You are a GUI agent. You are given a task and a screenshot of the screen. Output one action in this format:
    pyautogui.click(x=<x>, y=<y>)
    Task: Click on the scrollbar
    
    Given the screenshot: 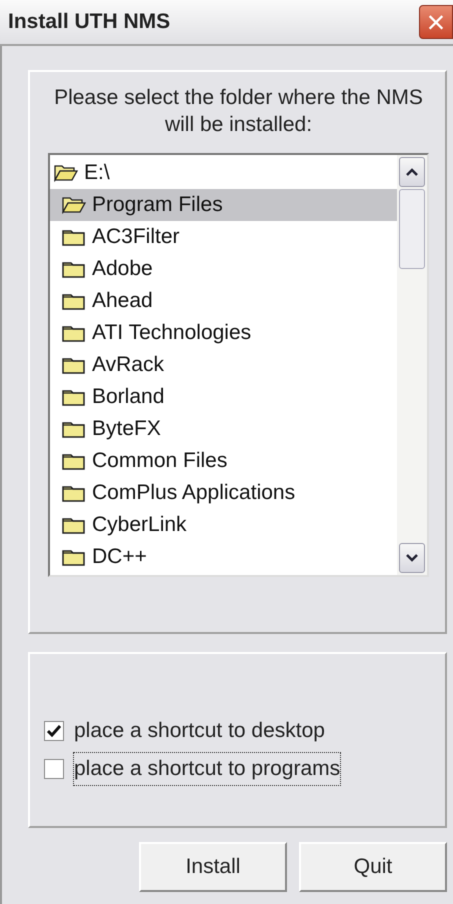 What is the action you would take?
    pyautogui.click(x=412, y=364)
    